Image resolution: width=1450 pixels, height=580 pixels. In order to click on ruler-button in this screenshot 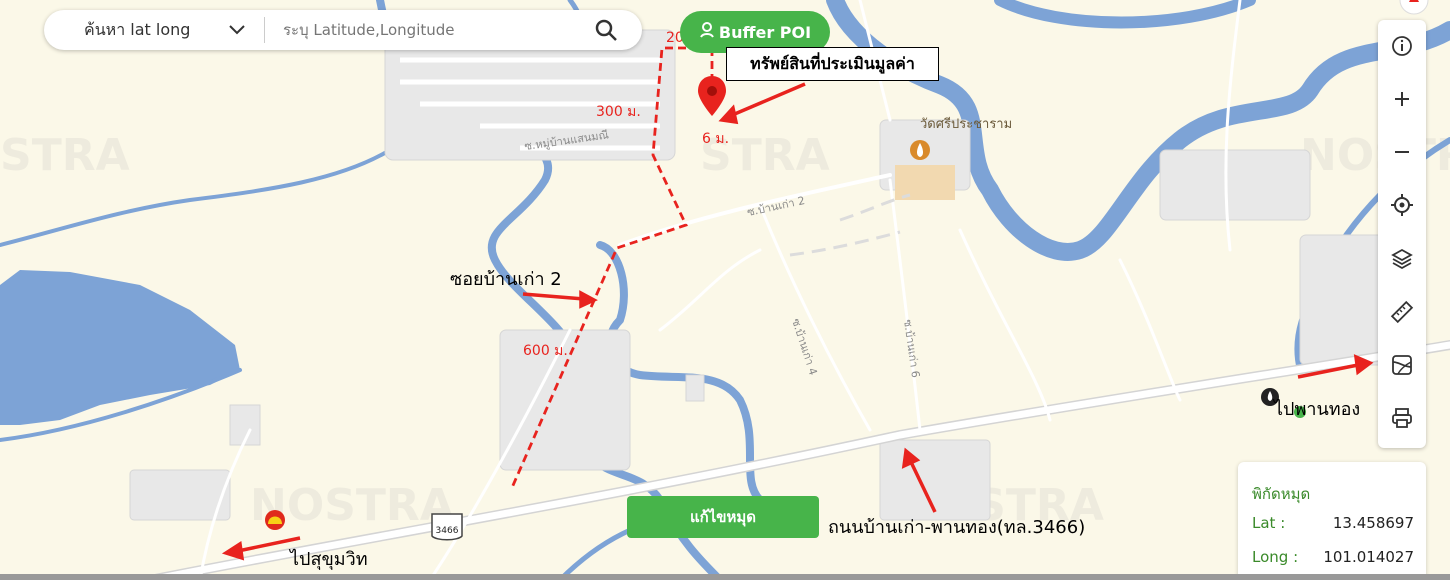, I will do `click(1402, 312)`.